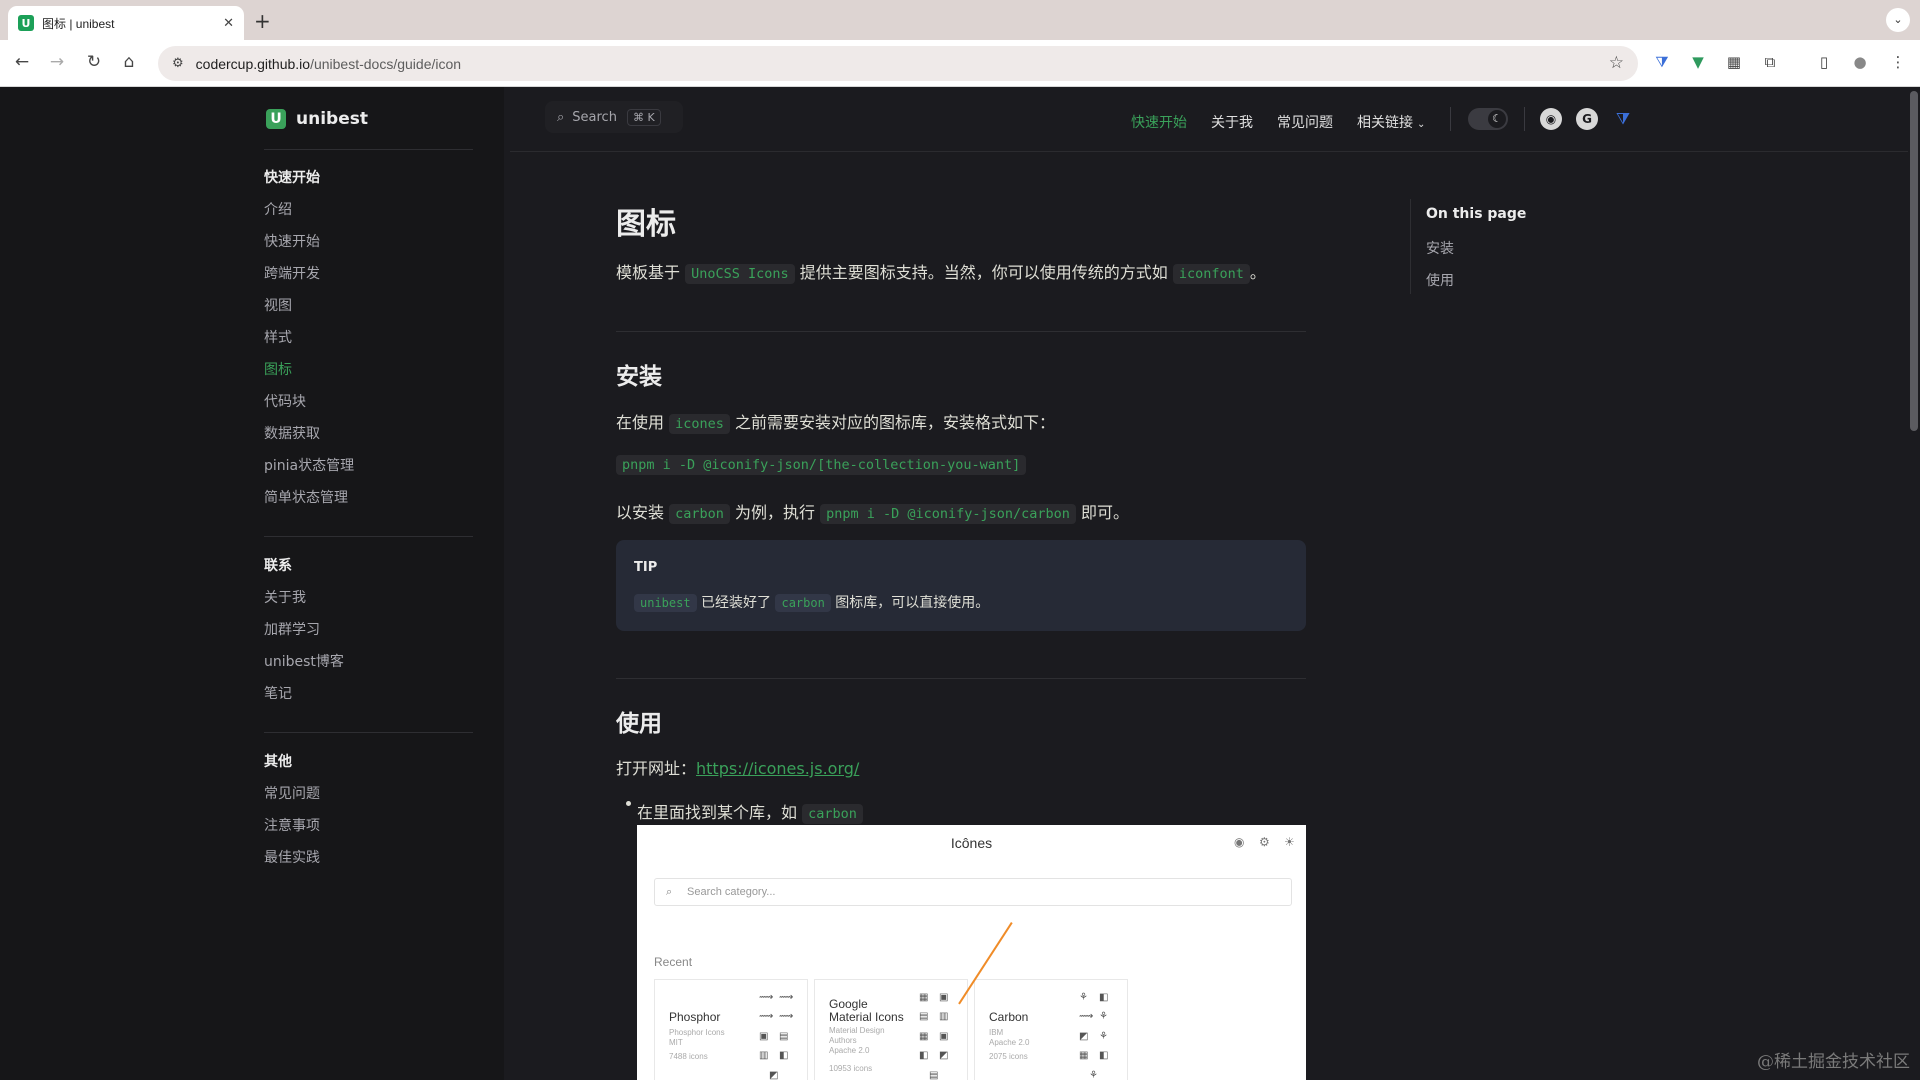  What do you see at coordinates (278, 305) in the screenshot?
I see `sidebar-item-view: 视图` at bounding box center [278, 305].